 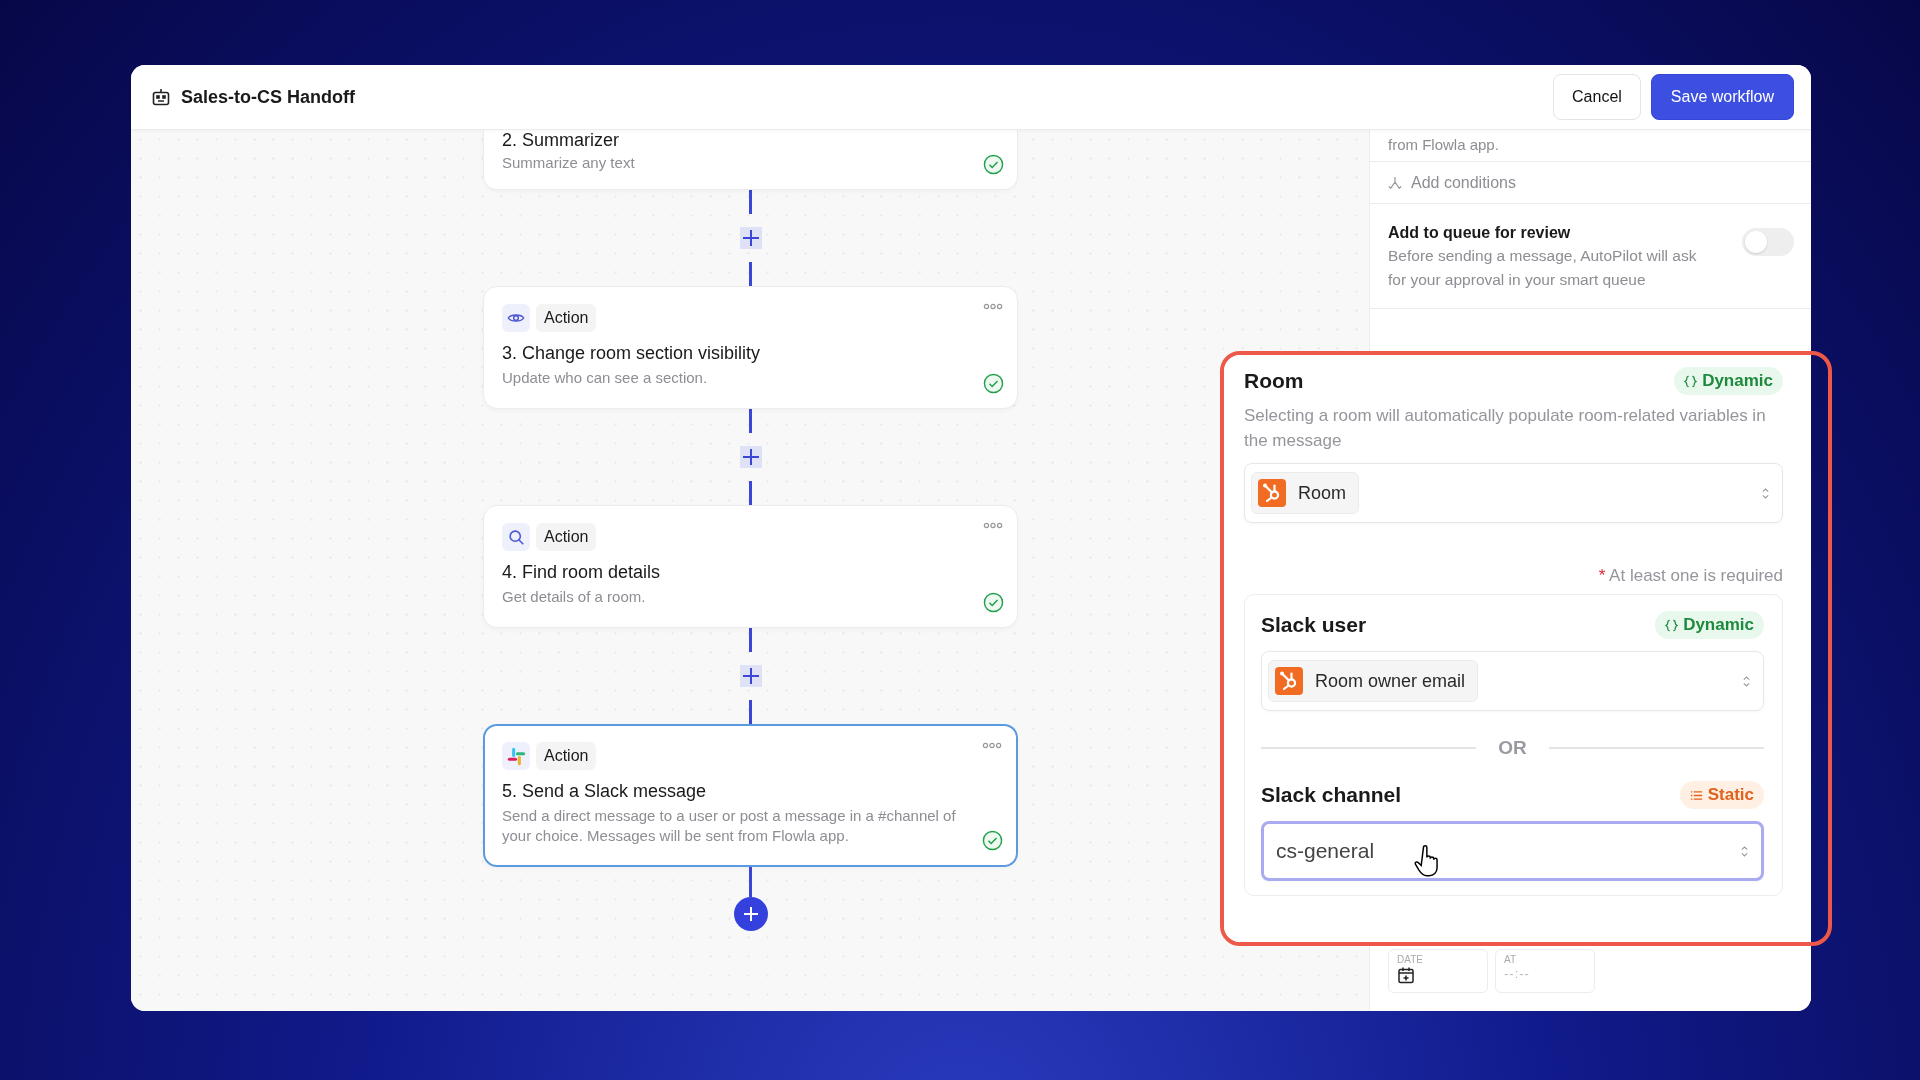 What do you see at coordinates (1590, 146) in the screenshot?
I see `panel-text: from Flowla app.` at bounding box center [1590, 146].